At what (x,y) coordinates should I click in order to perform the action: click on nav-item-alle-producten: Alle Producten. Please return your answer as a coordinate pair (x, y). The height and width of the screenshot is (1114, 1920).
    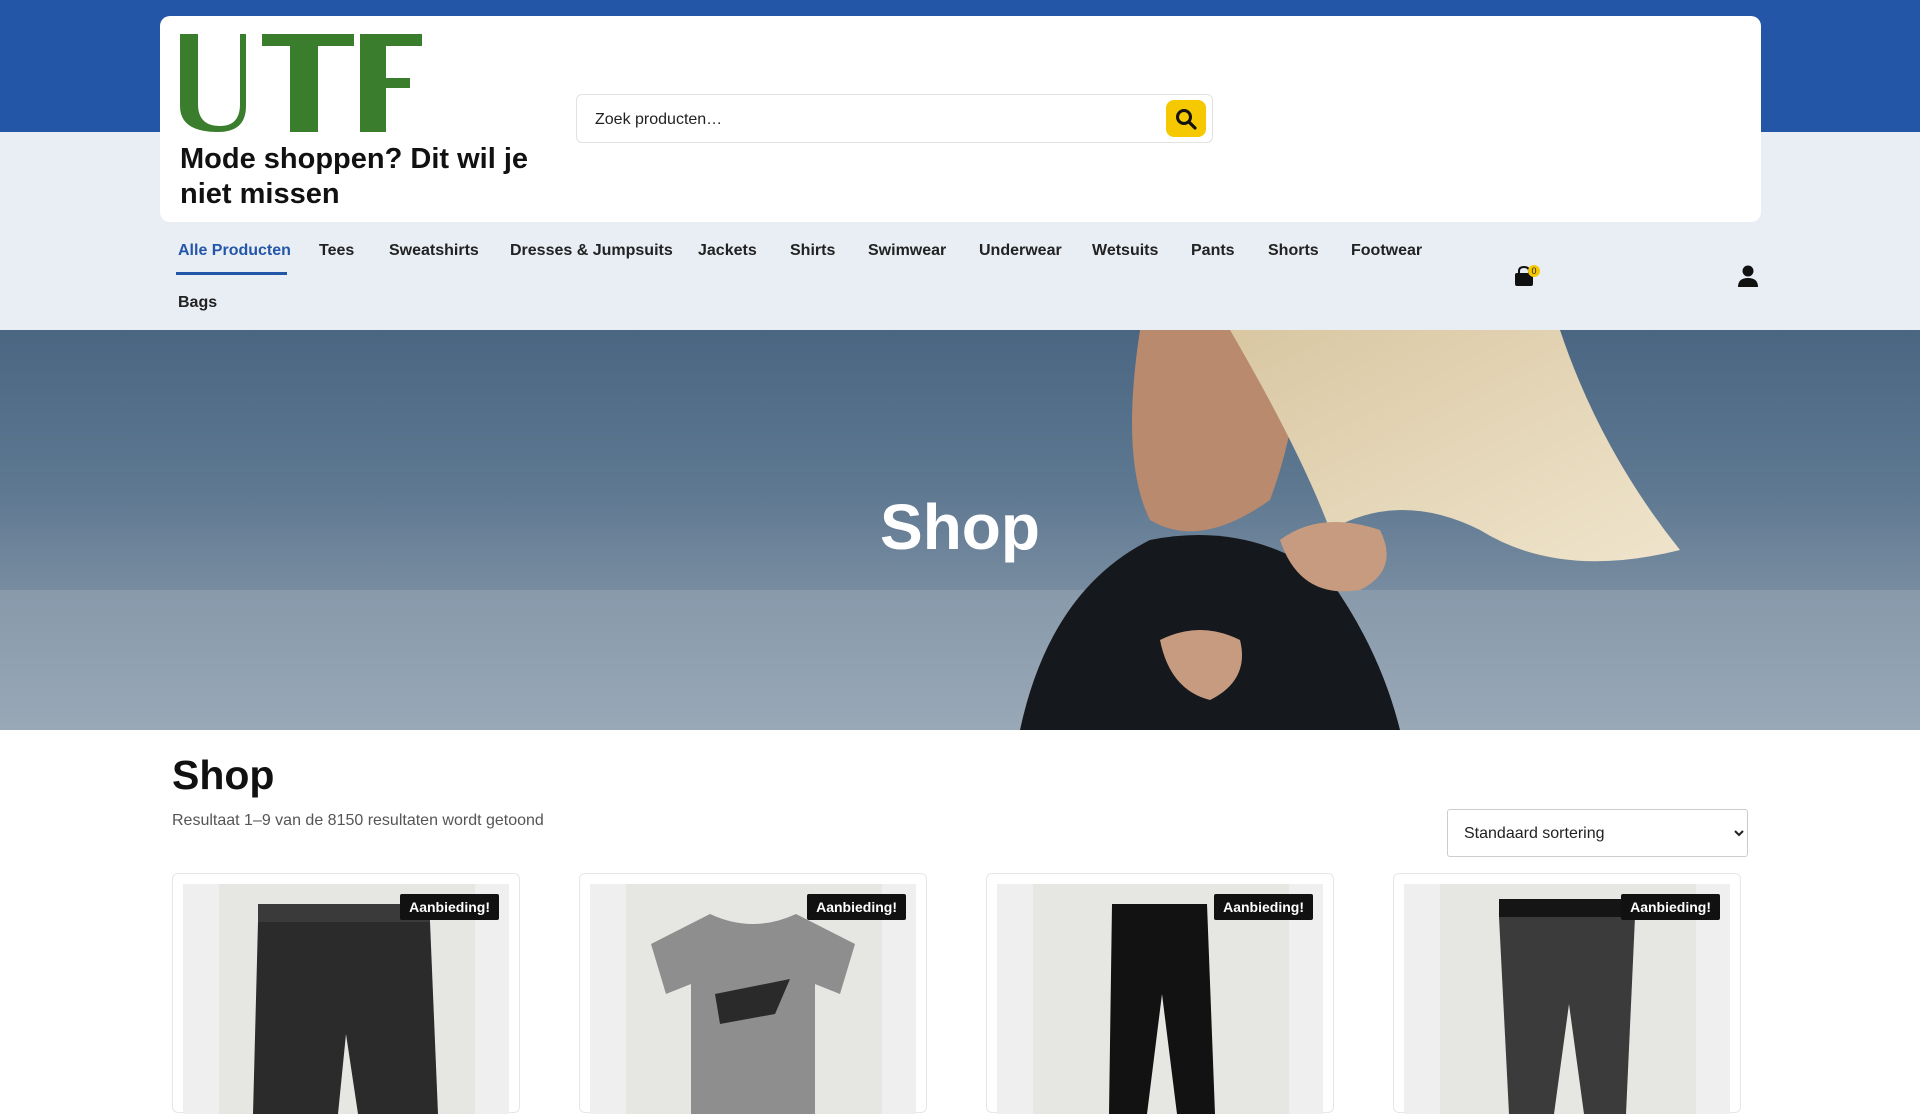
    Looking at the image, I should click on (234, 251).